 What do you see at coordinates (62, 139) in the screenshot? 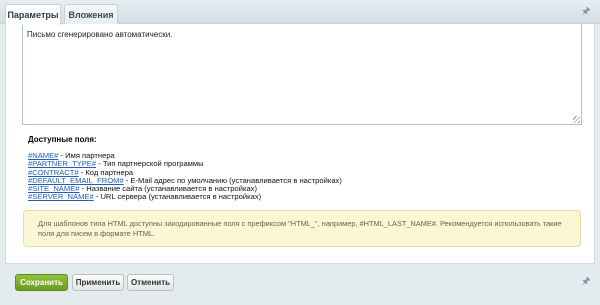
I see `available-fields-title: Доступные поля:` at bounding box center [62, 139].